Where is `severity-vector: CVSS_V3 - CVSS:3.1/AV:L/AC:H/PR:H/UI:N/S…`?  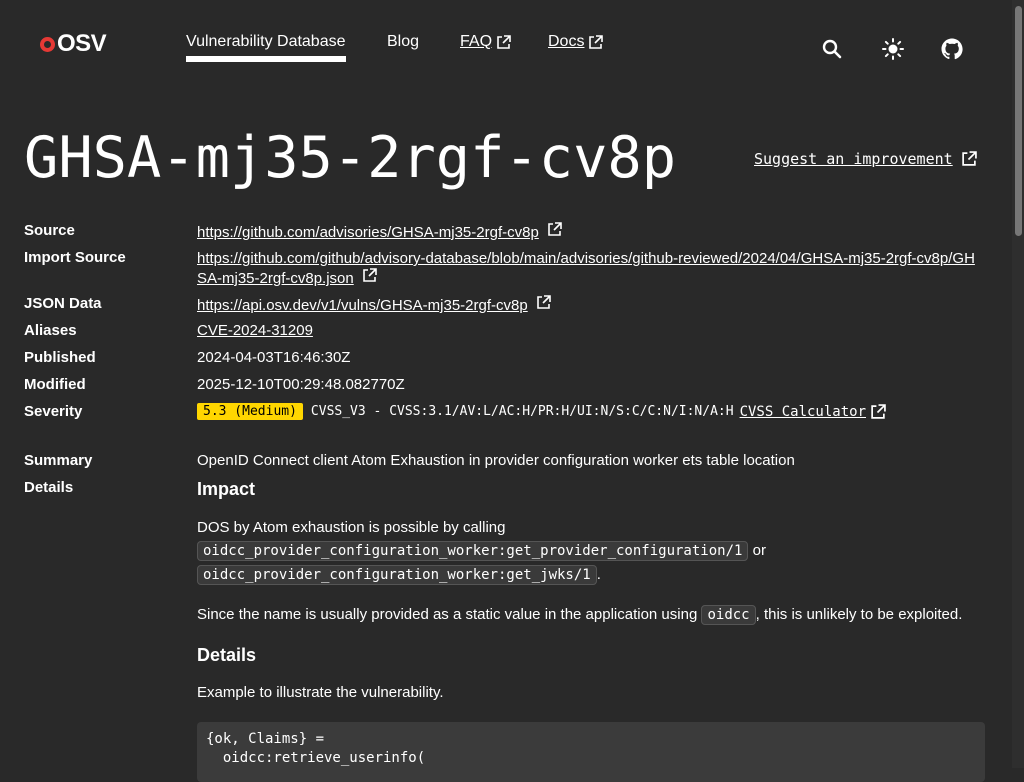
severity-vector: CVSS_V3 - CVSS:3.1/AV:L/AC:H/PR:H/UI:N/S… is located at coordinates (522, 411).